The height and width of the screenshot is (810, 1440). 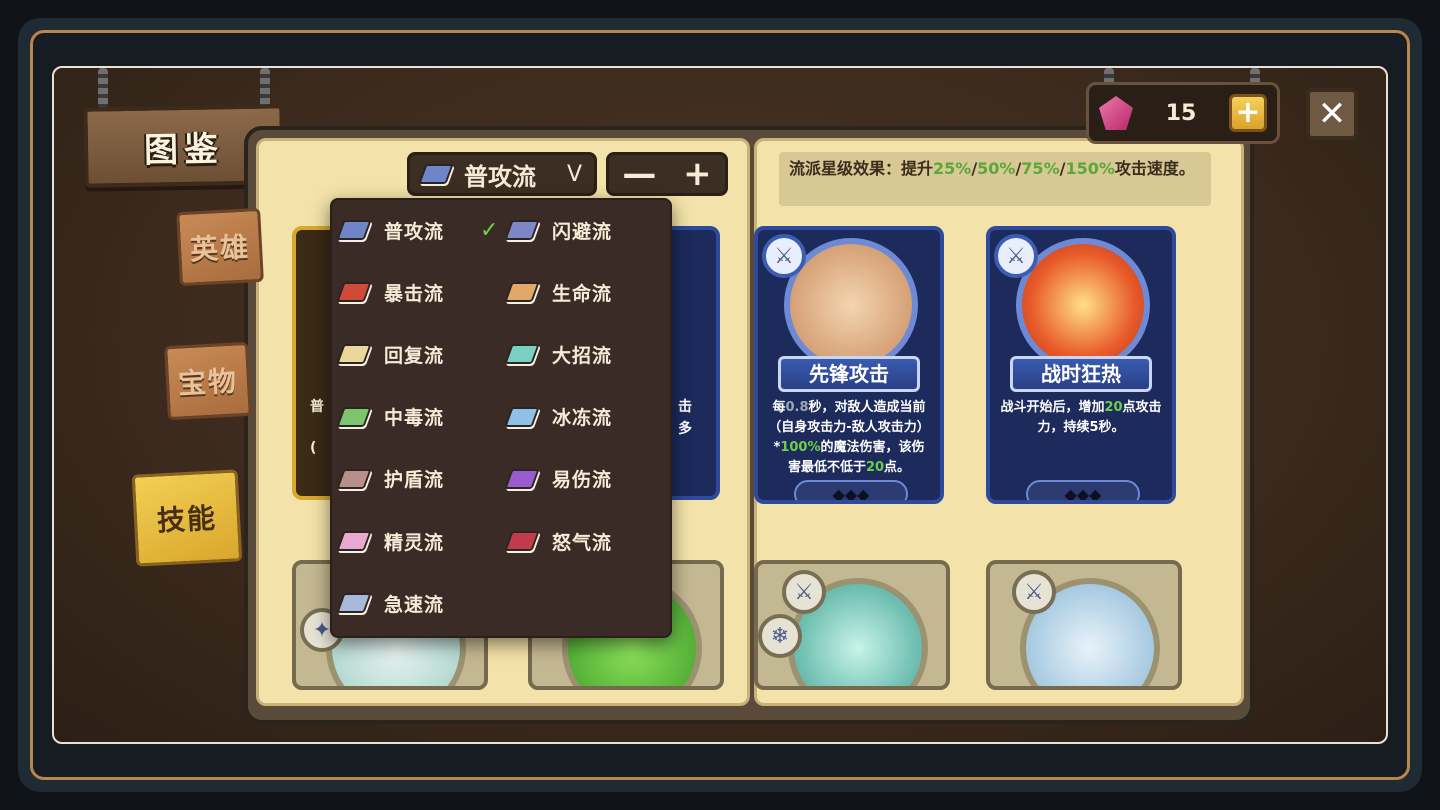 I want to click on effect-value-3: 75%, so click(x=1040, y=168).